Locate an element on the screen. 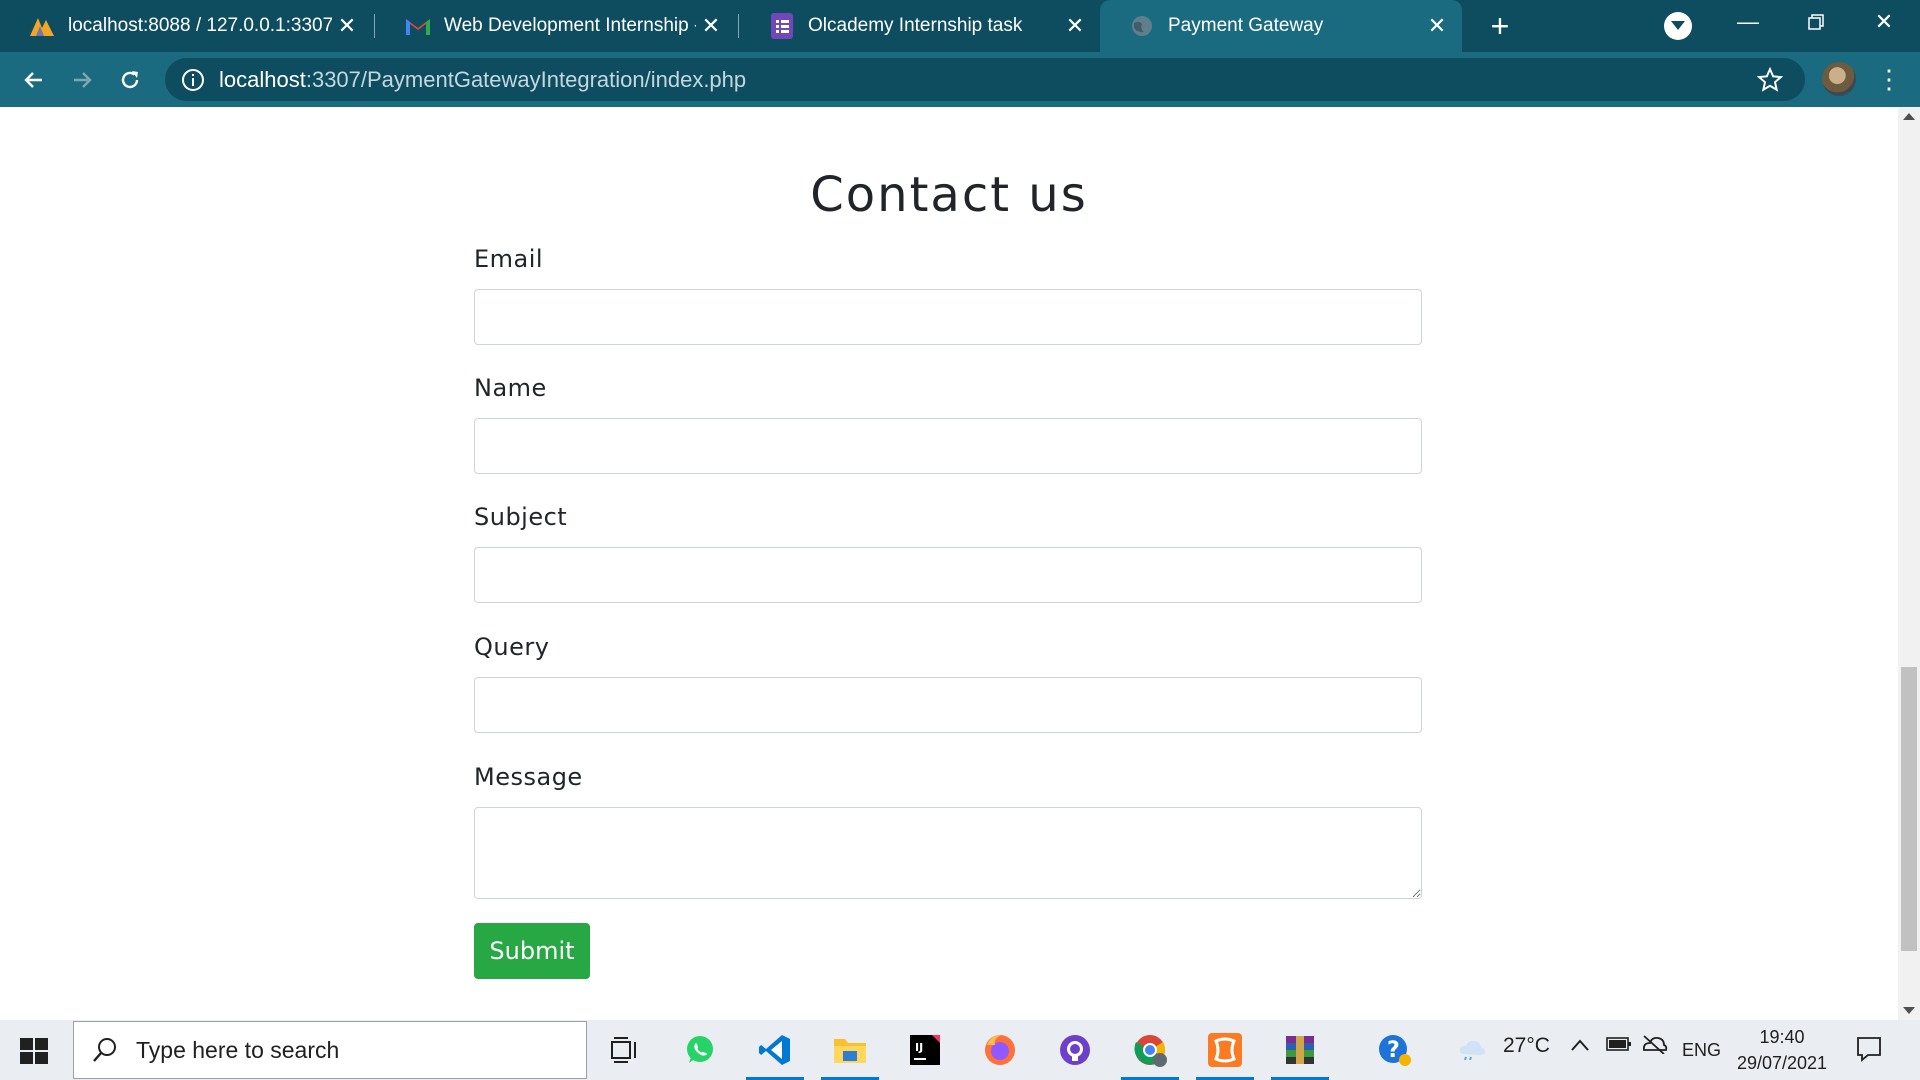 Image resolution: width=1920 pixels, height=1080 pixels. network-icon is located at coordinates (1654, 1047).